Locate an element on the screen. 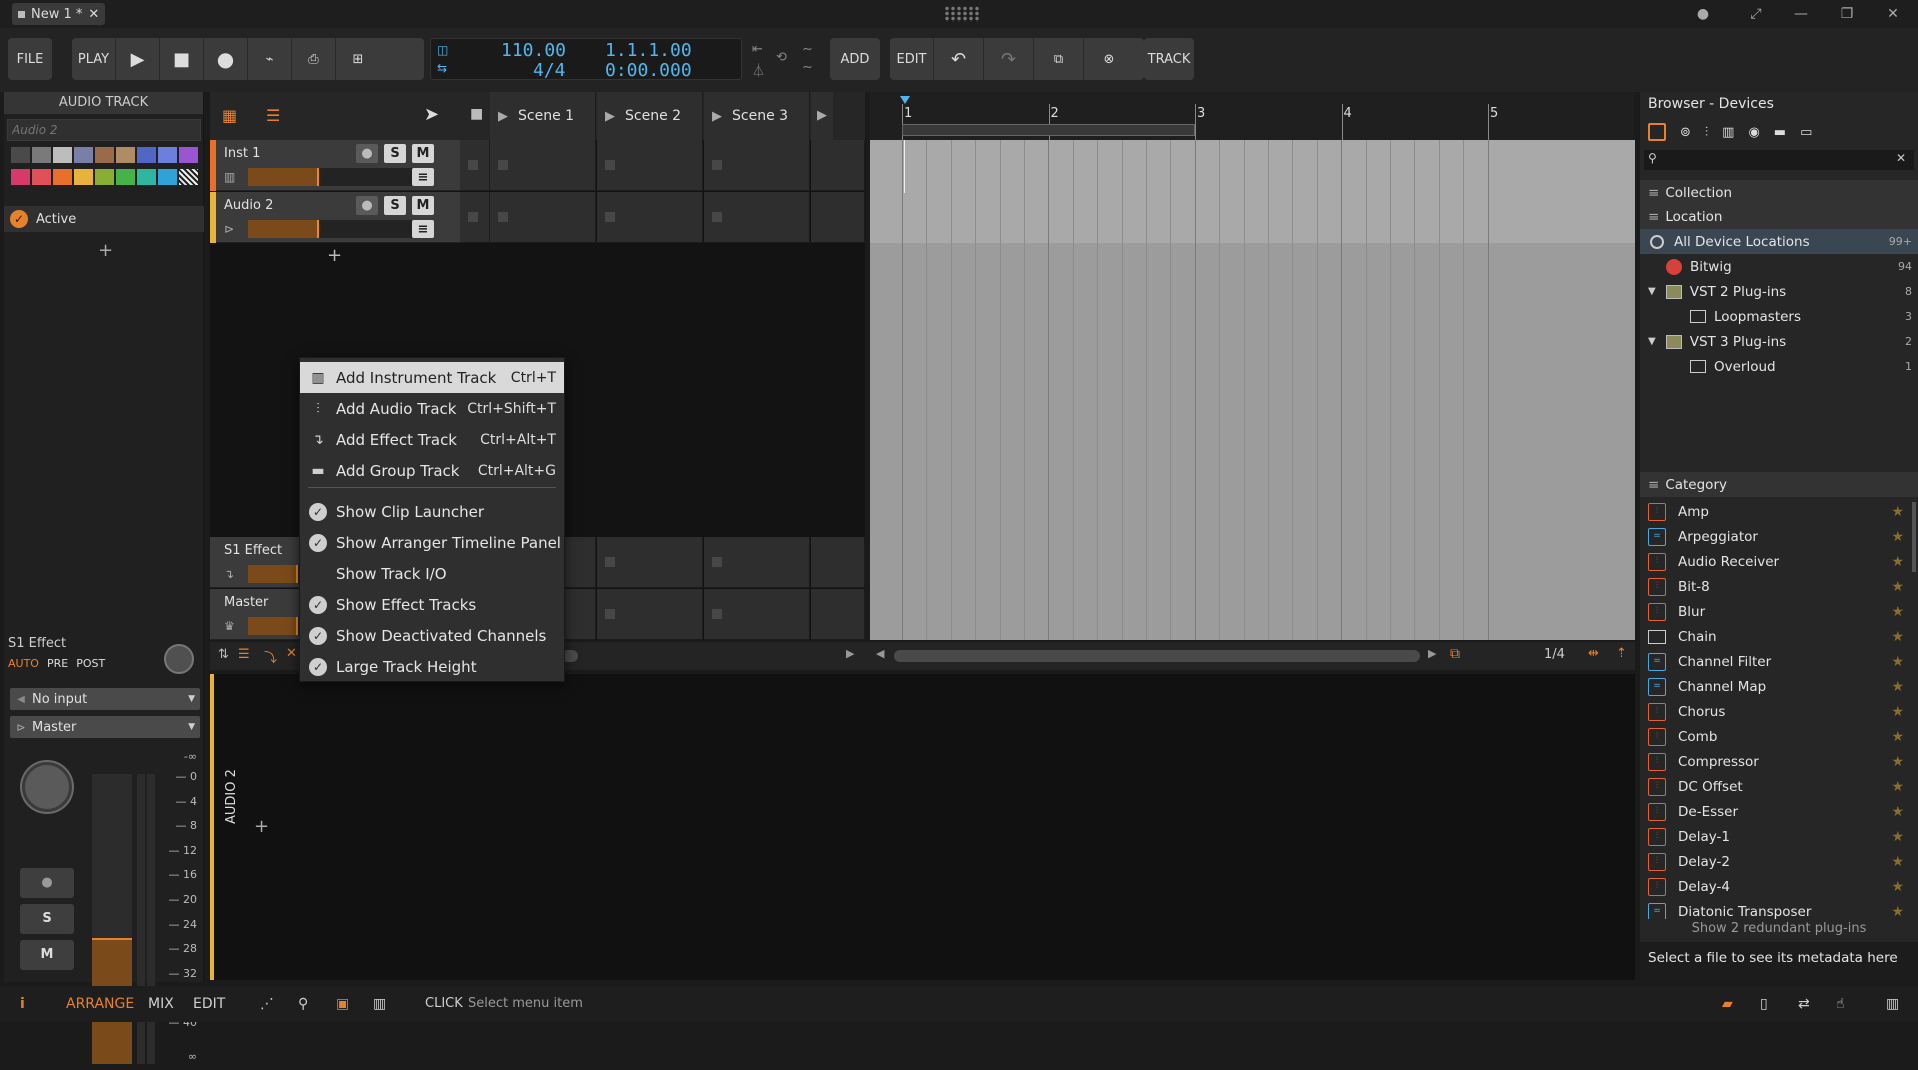 This screenshot has width=1918, height=1070. stop-all-clips-icon: ■ is located at coordinates (476, 114).